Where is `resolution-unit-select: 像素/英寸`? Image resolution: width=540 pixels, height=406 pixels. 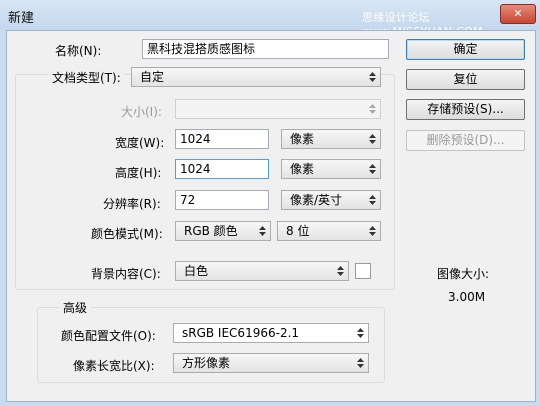
resolution-unit-select: 像素/英寸 is located at coordinates (331, 200).